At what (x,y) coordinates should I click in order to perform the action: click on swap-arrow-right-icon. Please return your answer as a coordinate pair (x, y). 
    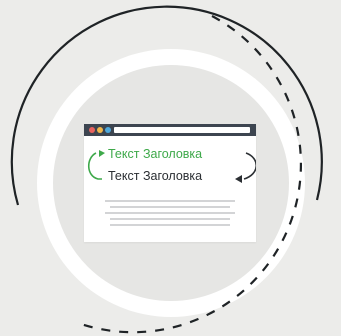
    Looking at the image, I should click on (245, 167).